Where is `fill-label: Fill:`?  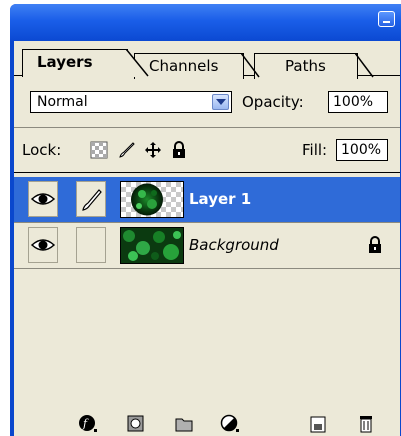
fill-label: Fill: is located at coordinates (315, 150).